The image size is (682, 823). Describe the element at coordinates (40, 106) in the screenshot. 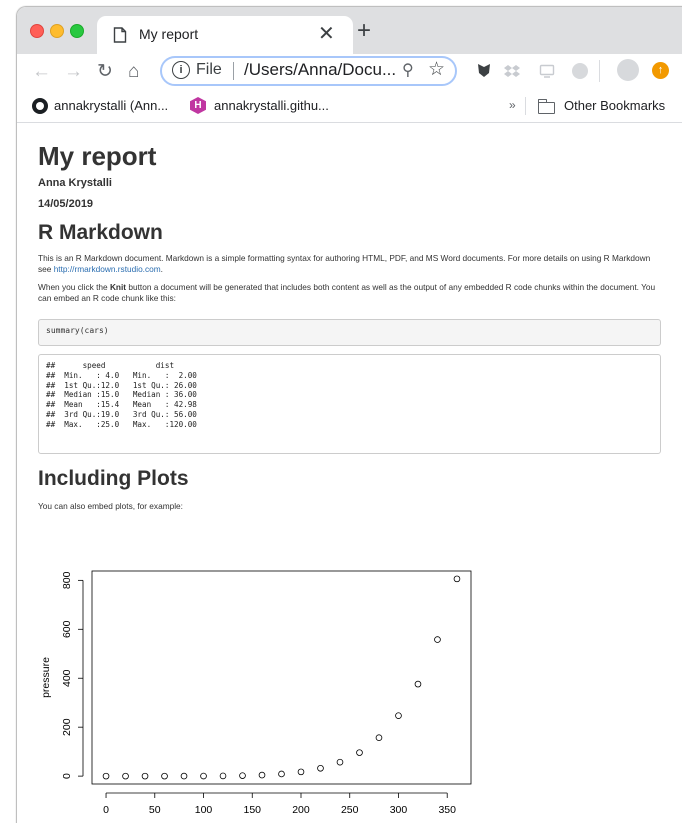

I see `github-icon` at that location.